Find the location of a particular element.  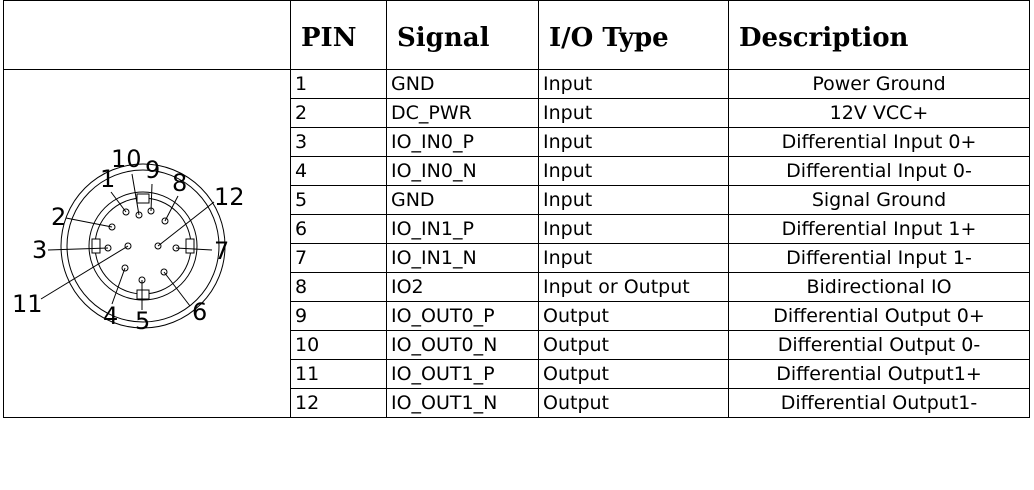

pin-cell: 10 is located at coordinates (338, 345).